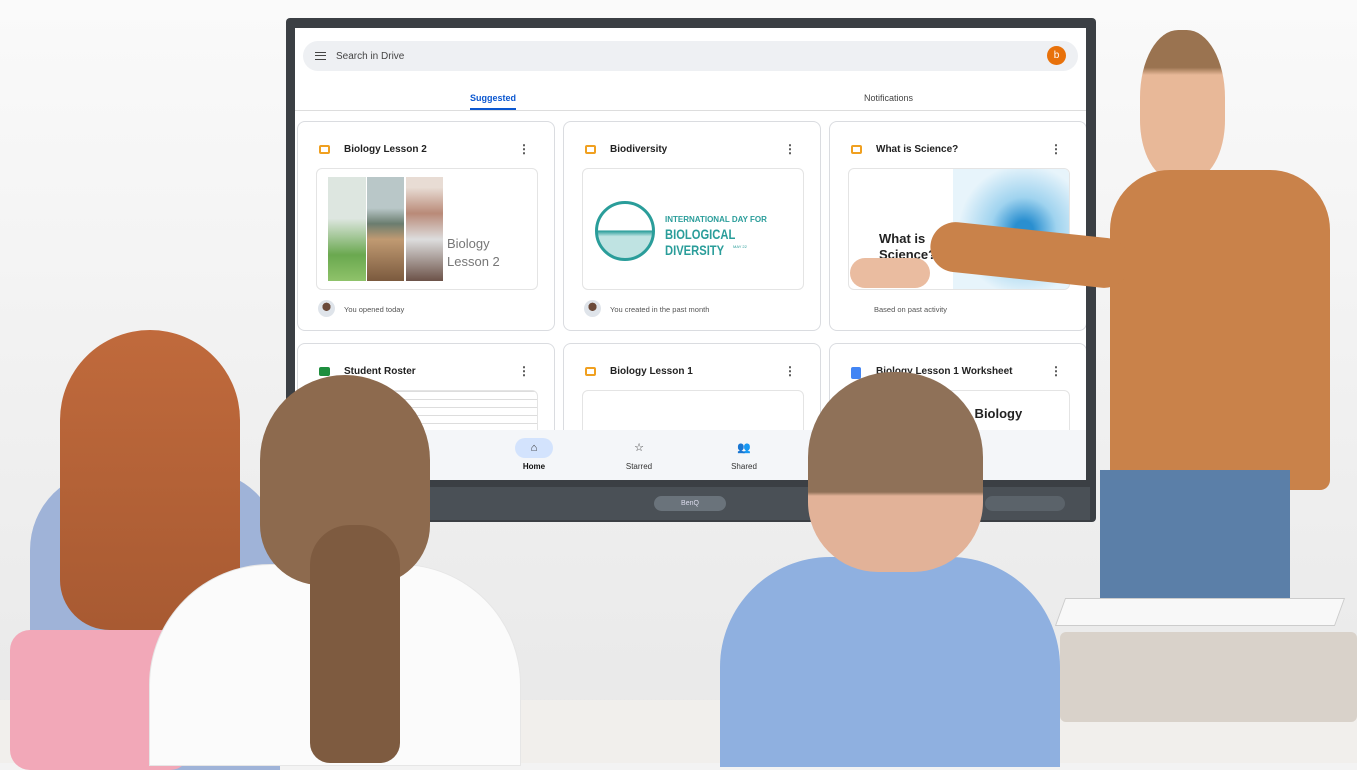 The image size is (1357, 770). I want to click on tab-notifications: Notifications, so click(888, 98).